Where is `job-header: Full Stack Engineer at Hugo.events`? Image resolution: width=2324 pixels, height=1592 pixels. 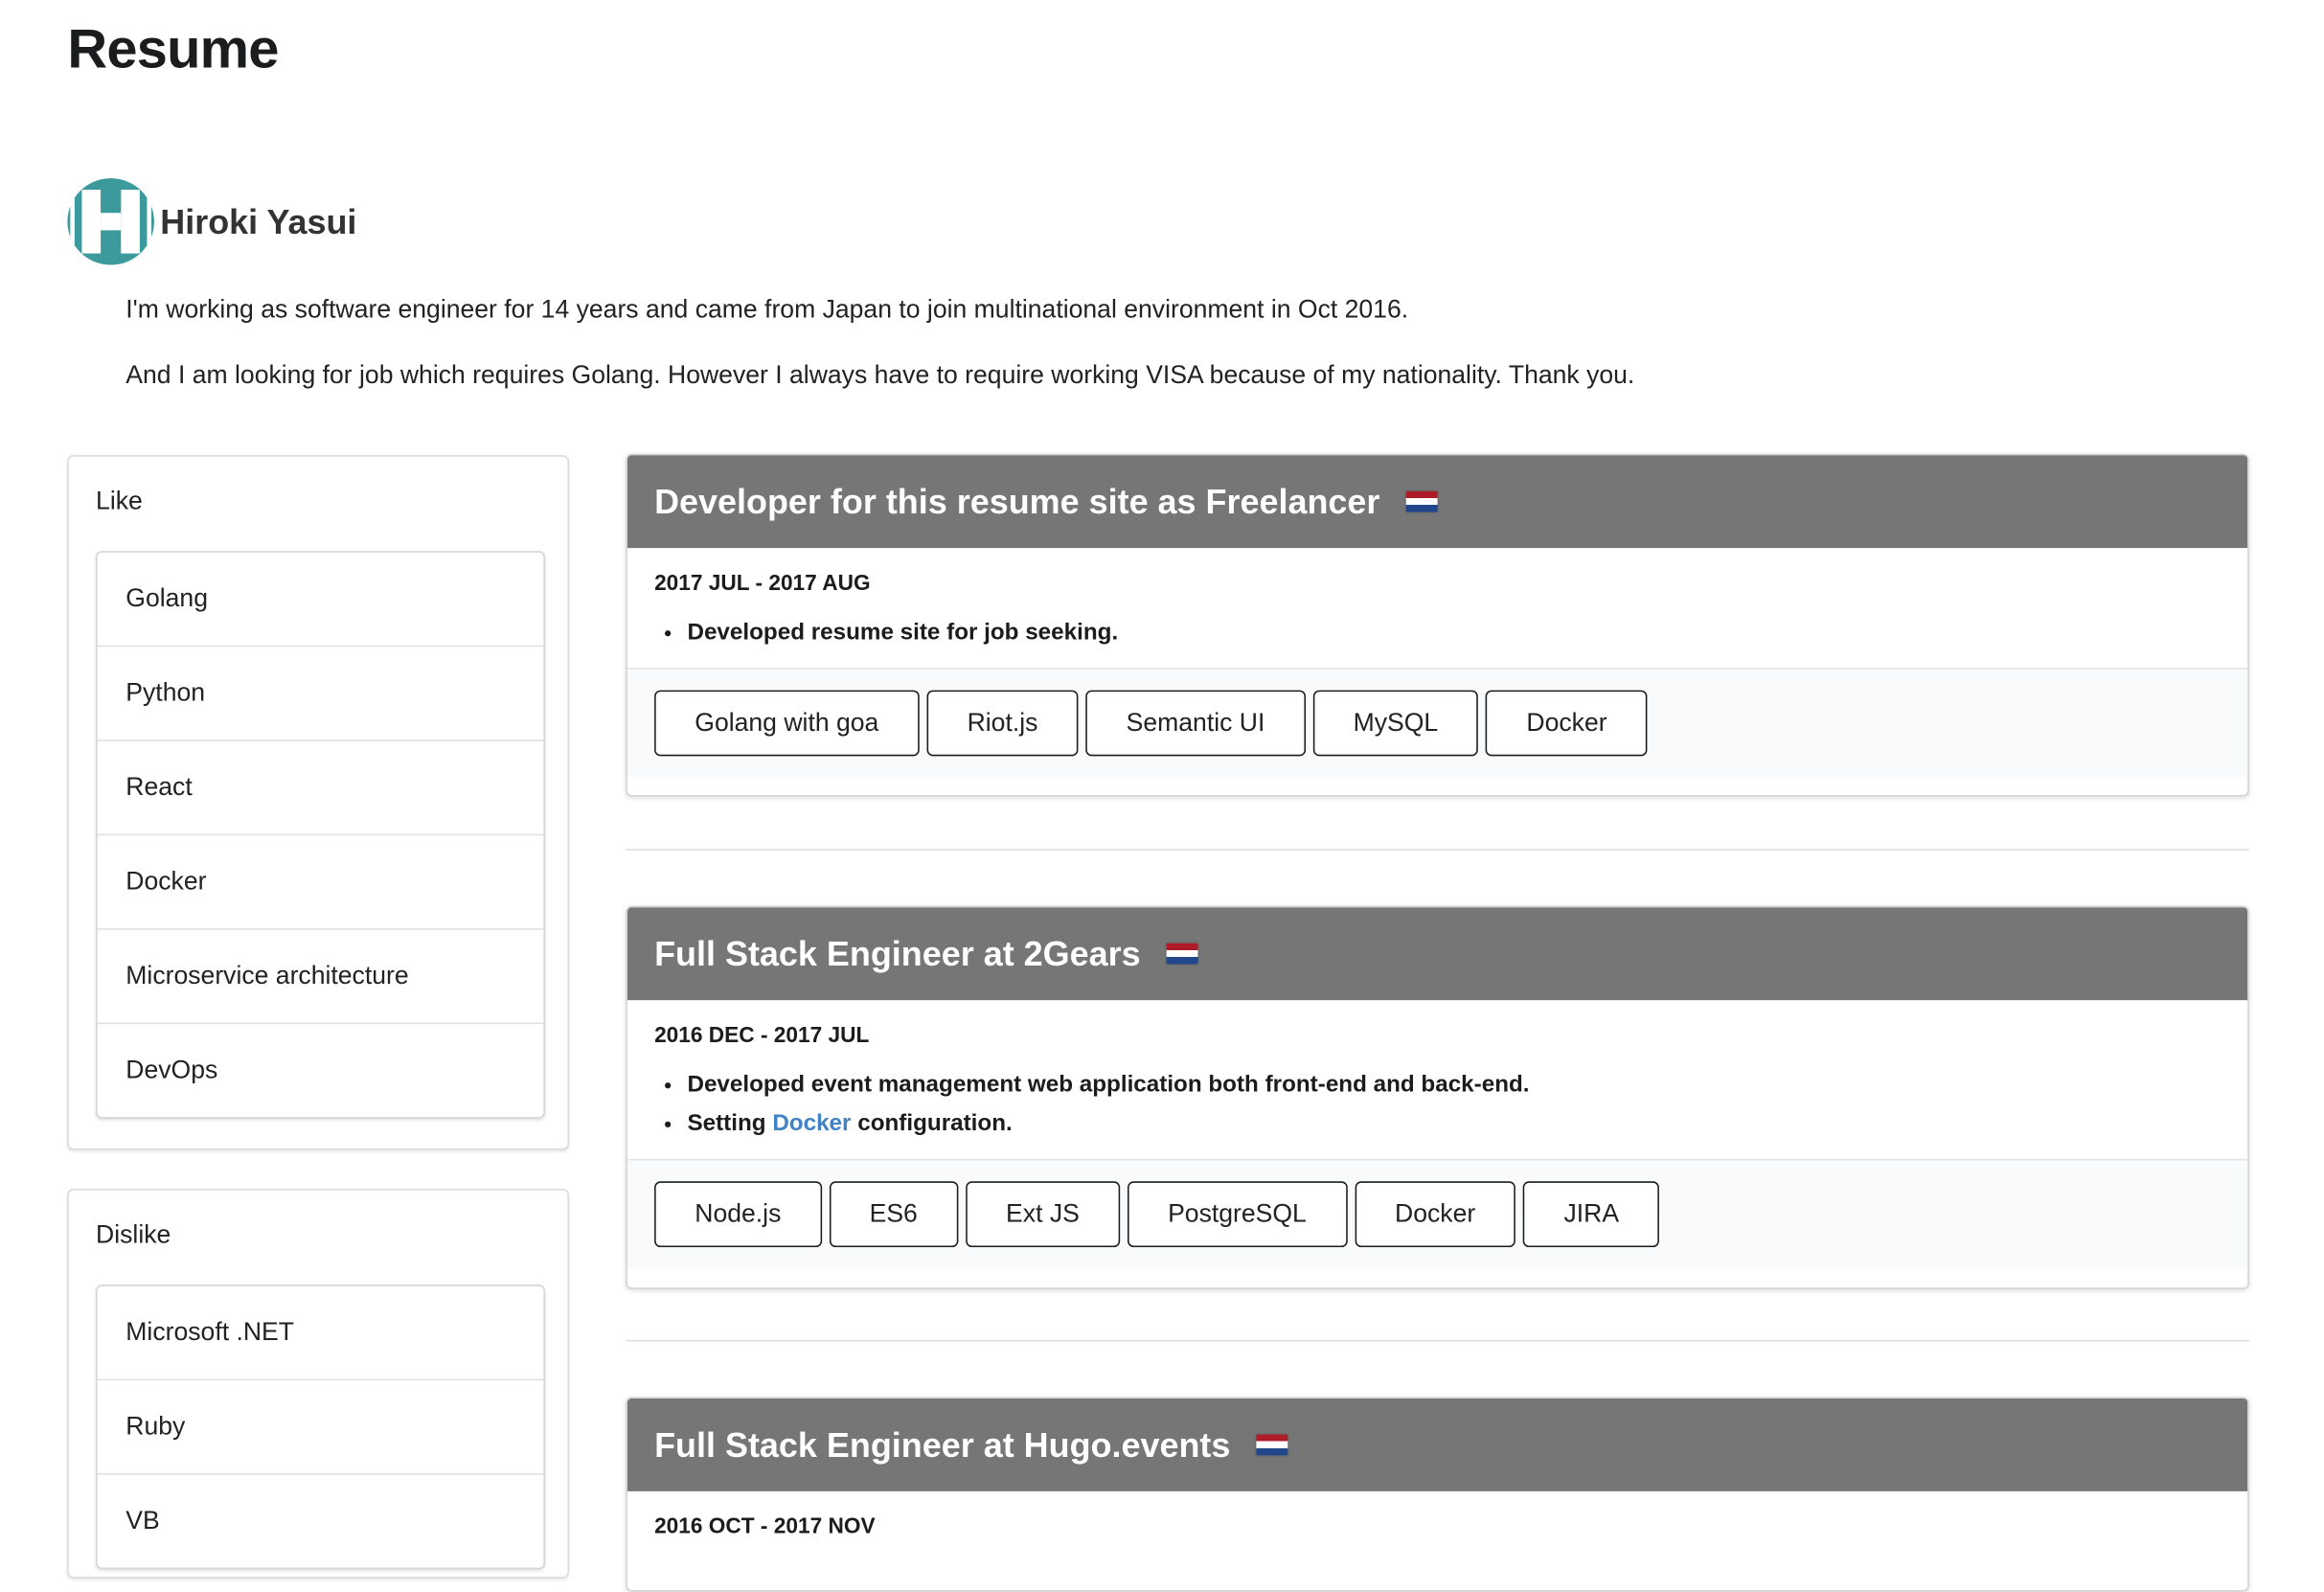
job-header: Full Stack Engineer at Hugo.events is located at coordinates (1437, 1445).